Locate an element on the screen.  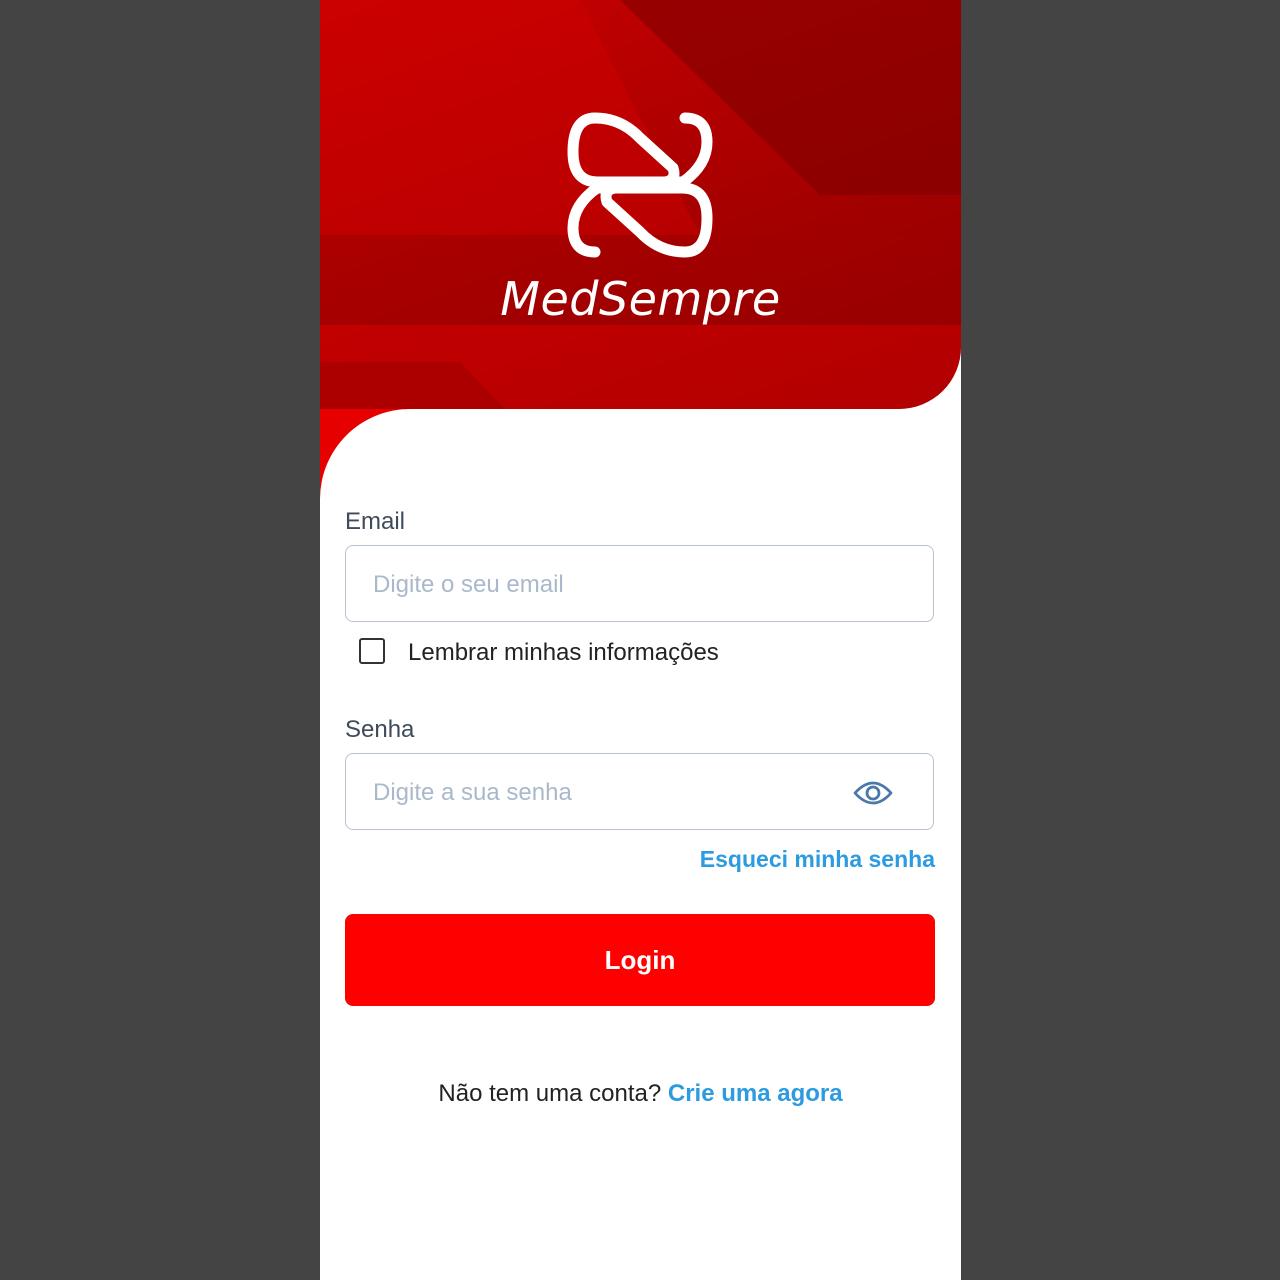
medsempre-logo-icon is located at coordinates (640, 185).